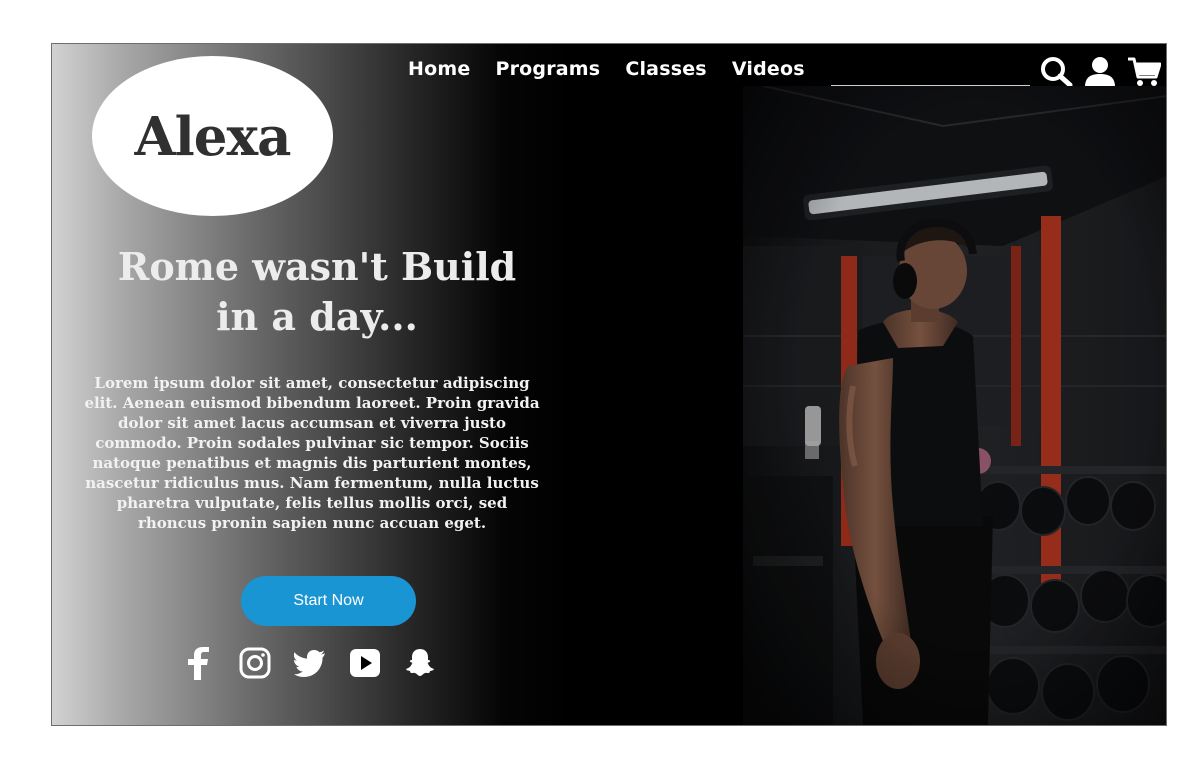 The width and height of the screenshot is (1196, 764). What do you see at coordinates (365, 663) in the screenshot?
I see `youtube-icon` at bounding box center [365, 663].